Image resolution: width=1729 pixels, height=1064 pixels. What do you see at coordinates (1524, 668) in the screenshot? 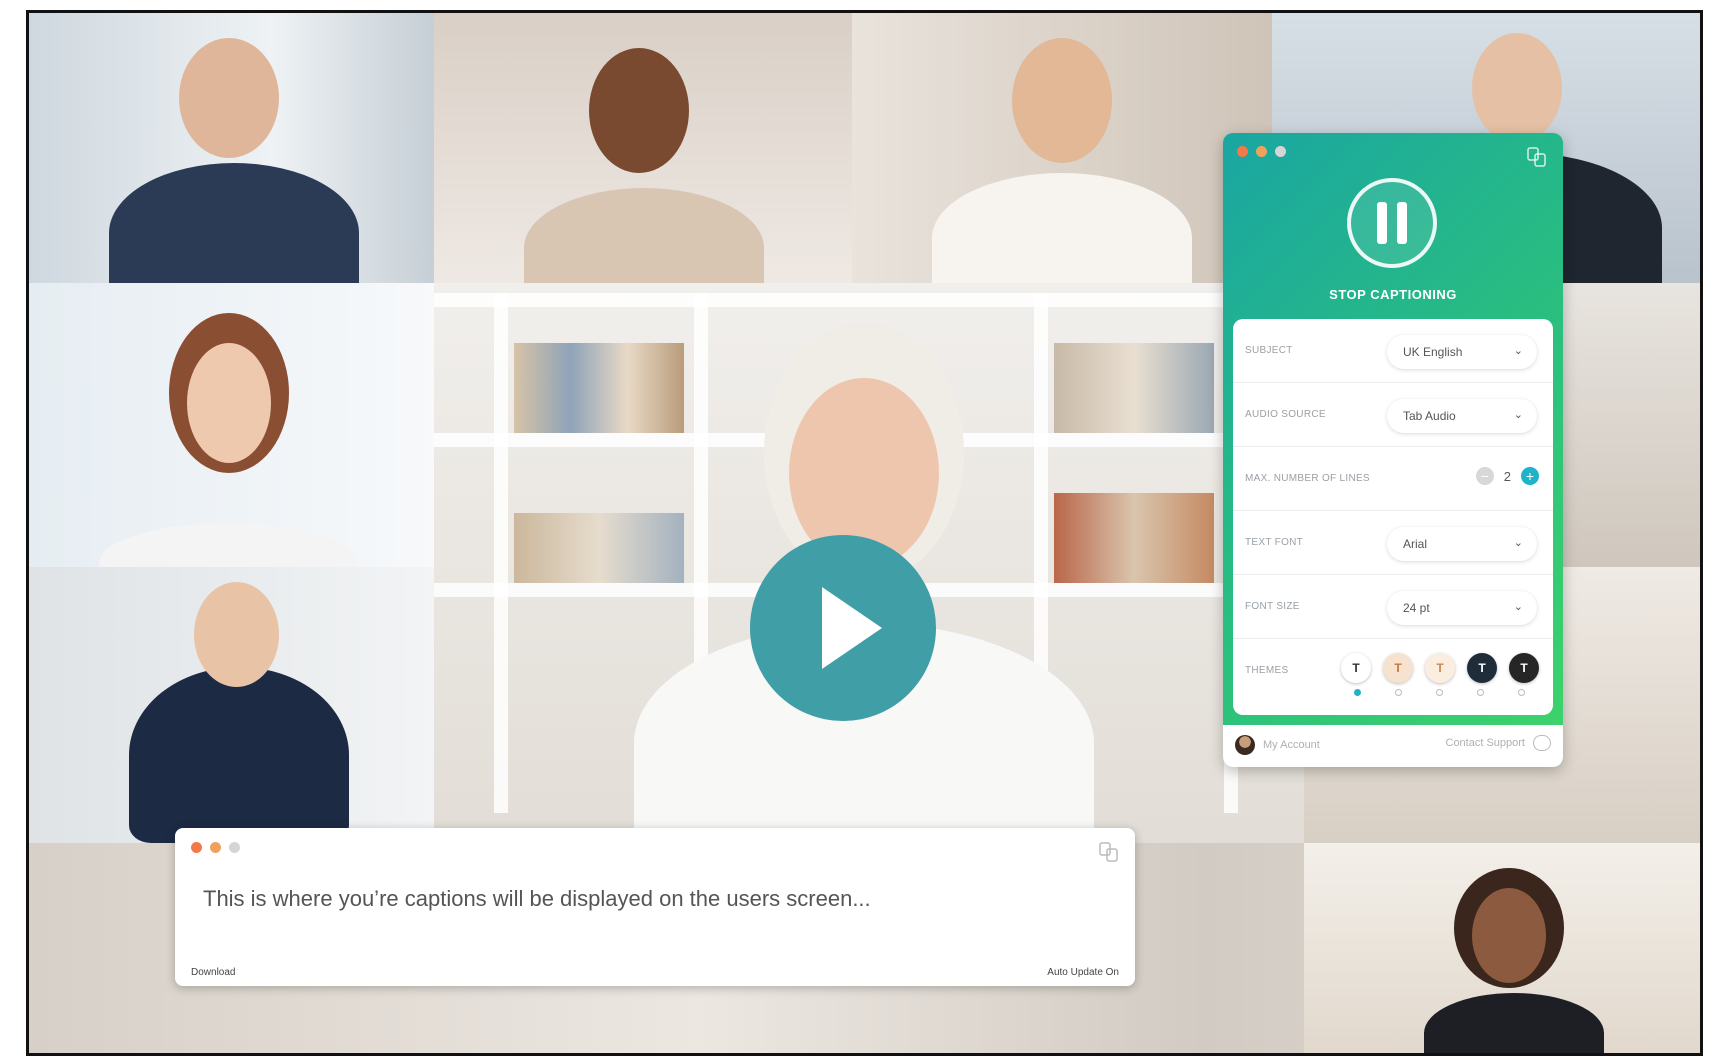
I see `theme-option-5: T` at bounding box center [1524, 668].